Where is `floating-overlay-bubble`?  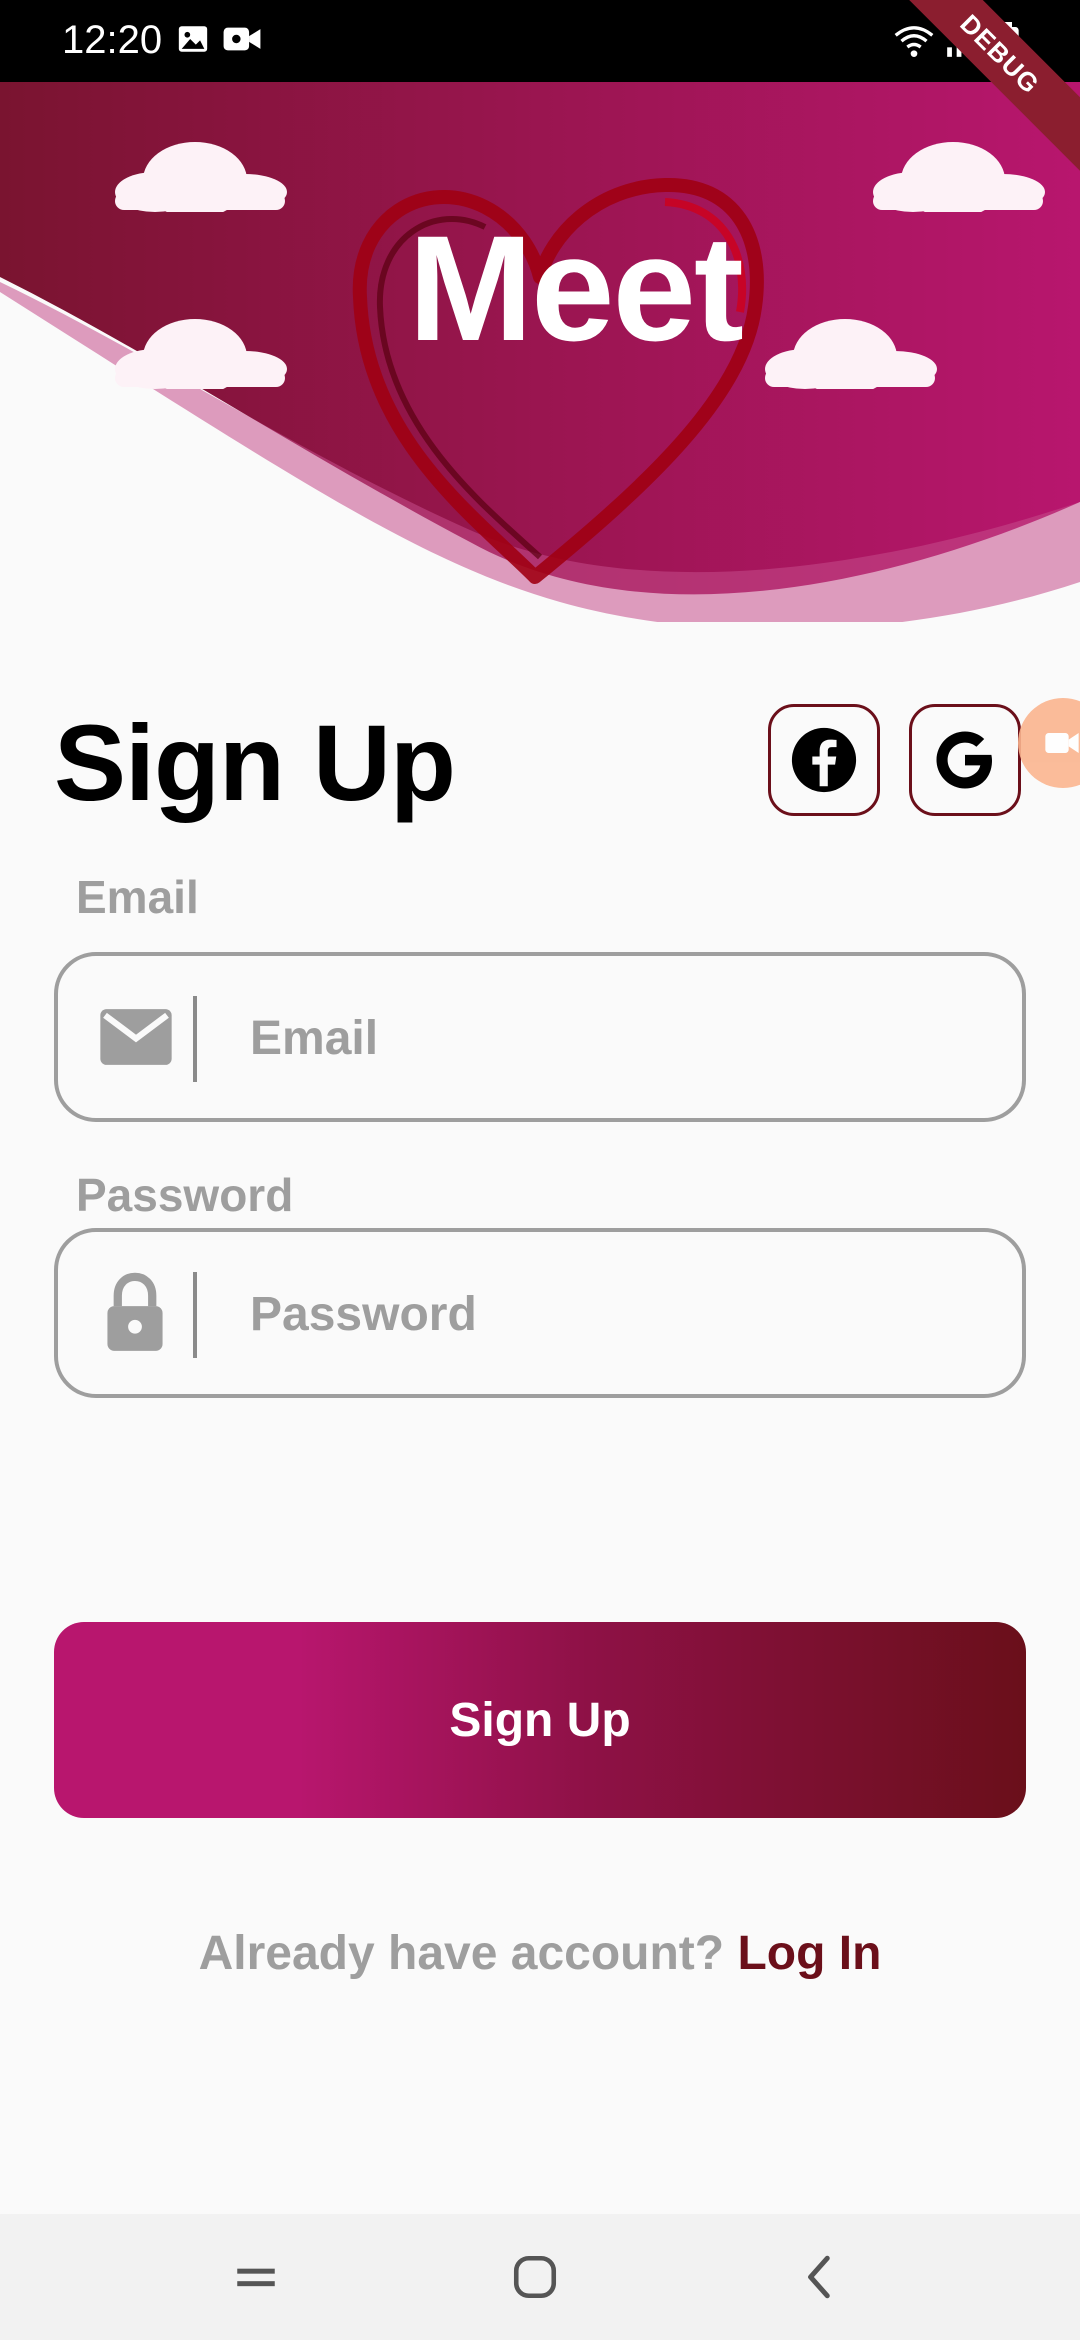 floating-overlay-bubble is located at coordinates (1049, 743).